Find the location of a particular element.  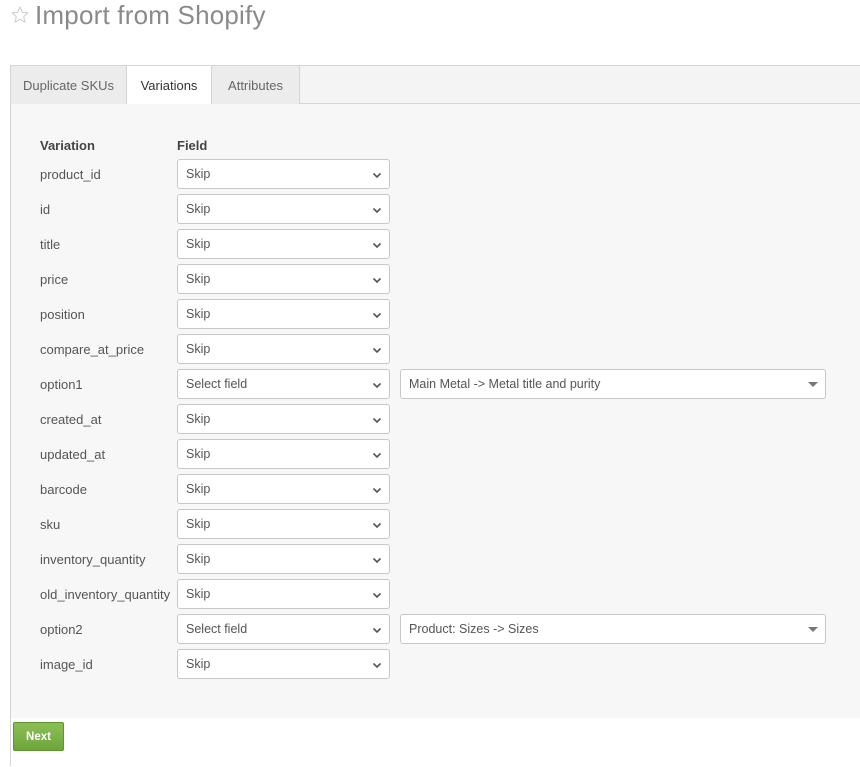

row-label-option2: option2 is located at coordinates (61, 629).